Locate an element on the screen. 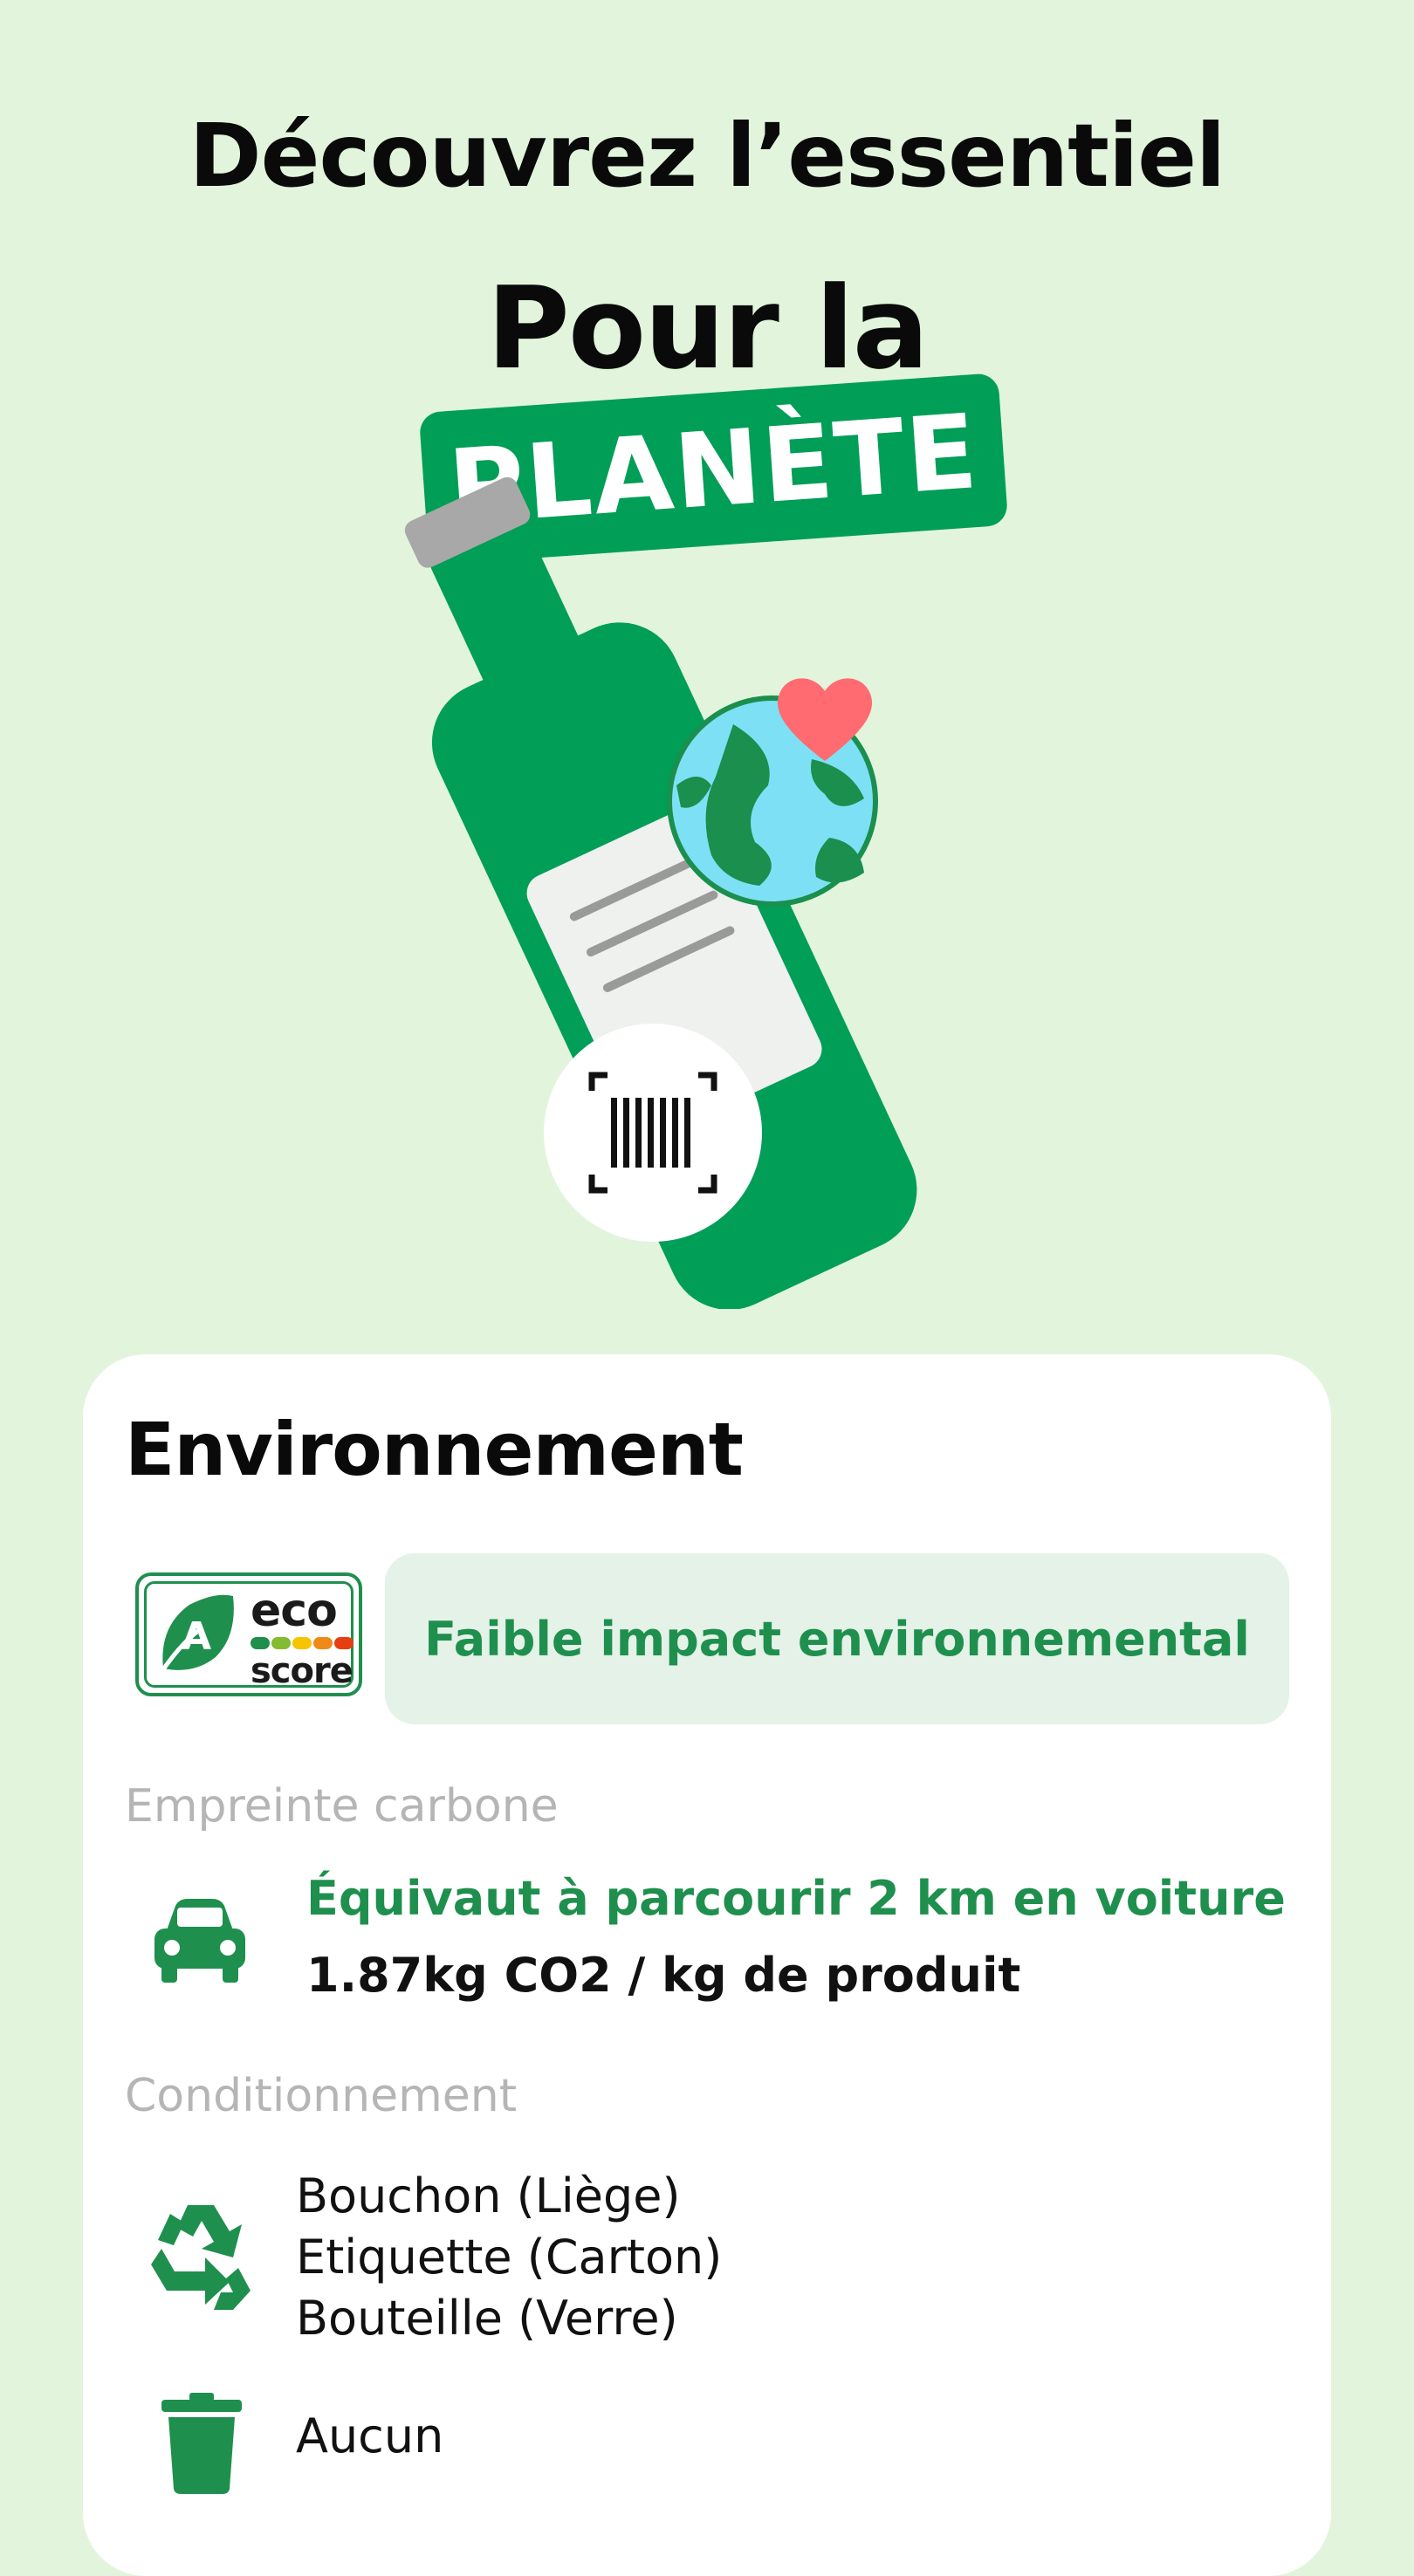  leaf-icon: A is located at coordinates (196, 1634).